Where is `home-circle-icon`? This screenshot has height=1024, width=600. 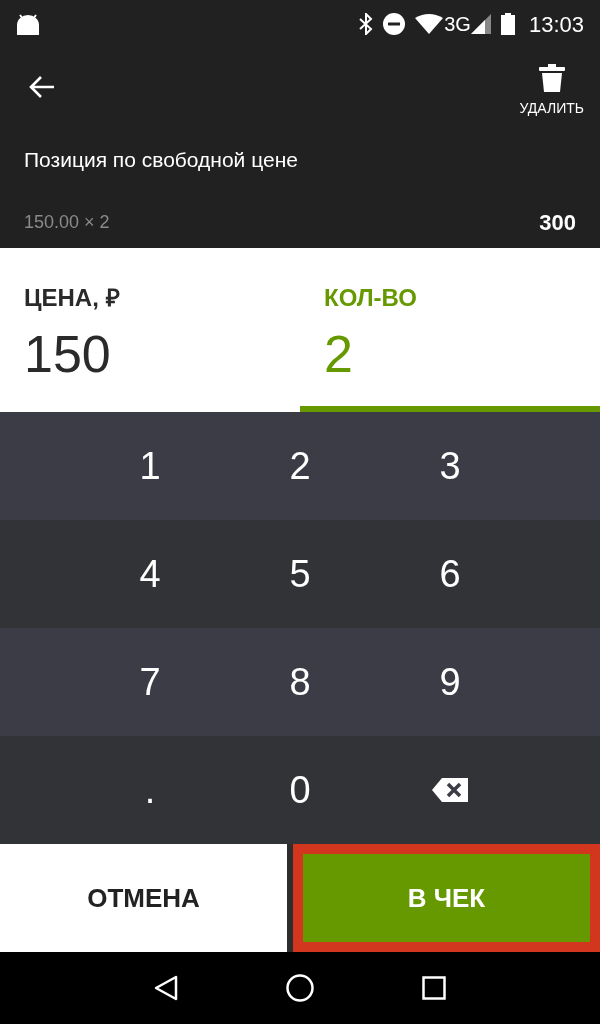 home-circle-icon is located at coordinates (300, 988).